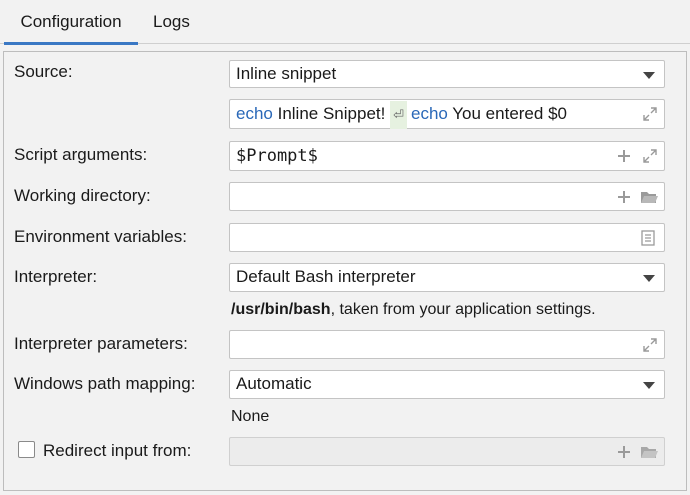 This screenshot has height=495, width=690. What do you see at coordinates (648, 238) in the screenshot?
I see `document-icon` at bounding box center [648, 238].